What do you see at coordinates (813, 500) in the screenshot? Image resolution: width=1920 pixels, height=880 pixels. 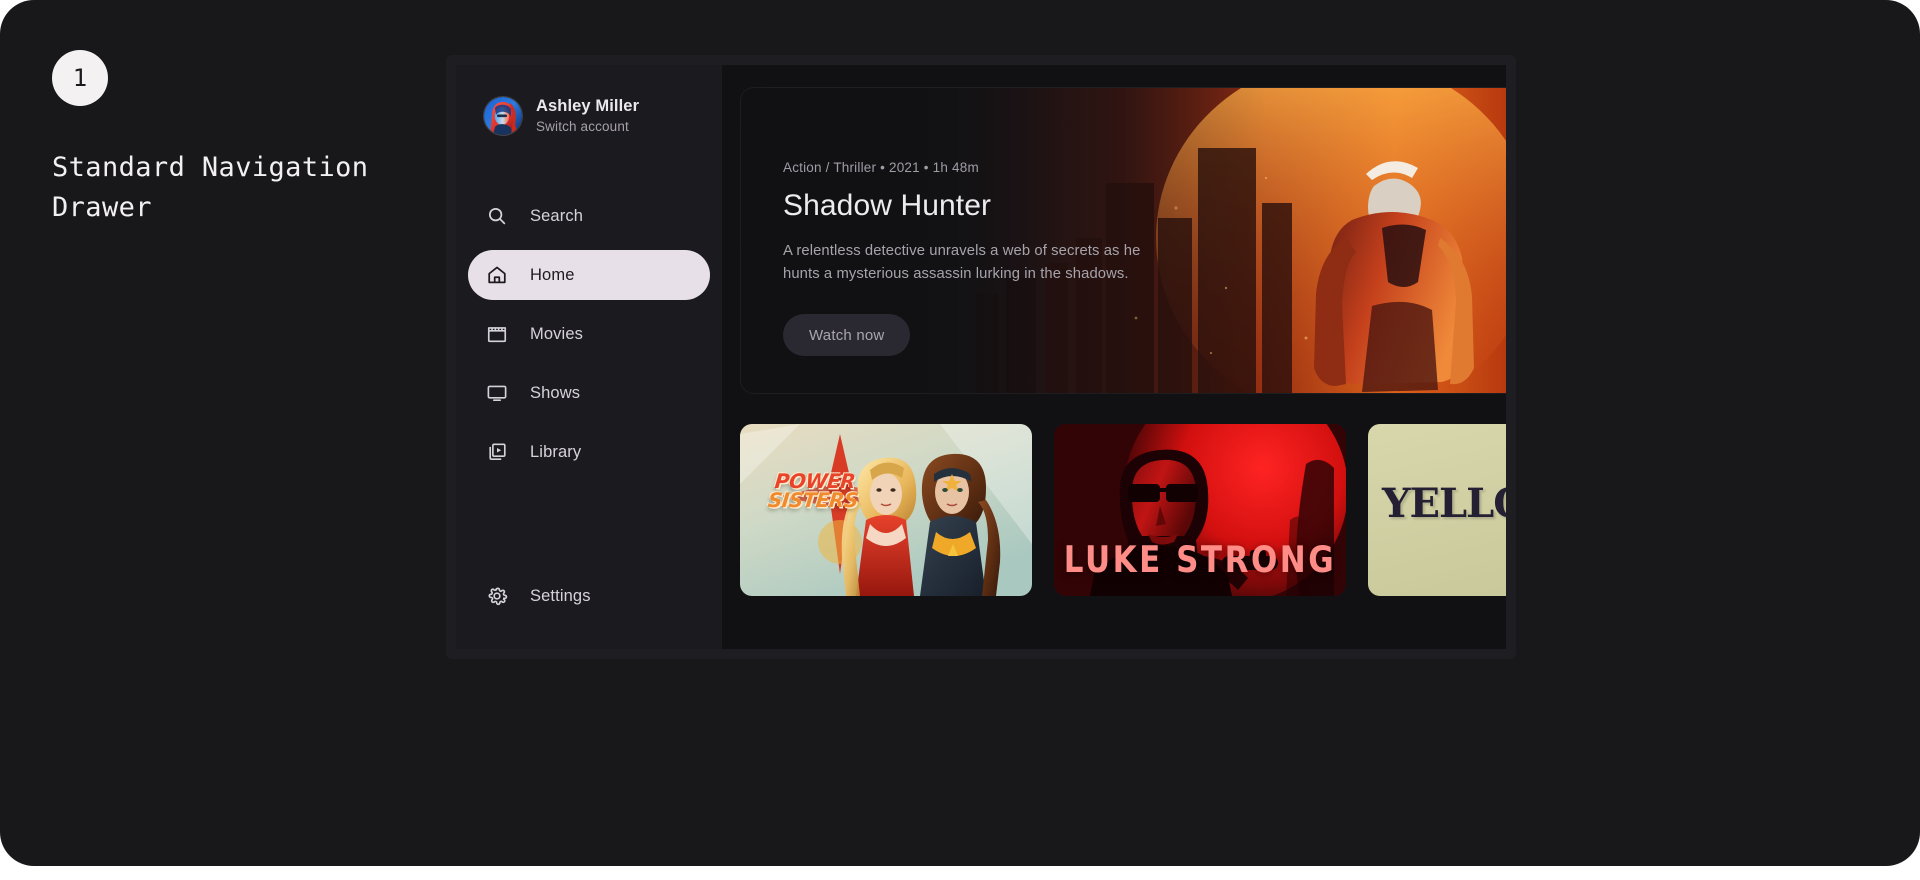 I see `poster-title-line2: SISTERS` at bounding box center [813, 500].